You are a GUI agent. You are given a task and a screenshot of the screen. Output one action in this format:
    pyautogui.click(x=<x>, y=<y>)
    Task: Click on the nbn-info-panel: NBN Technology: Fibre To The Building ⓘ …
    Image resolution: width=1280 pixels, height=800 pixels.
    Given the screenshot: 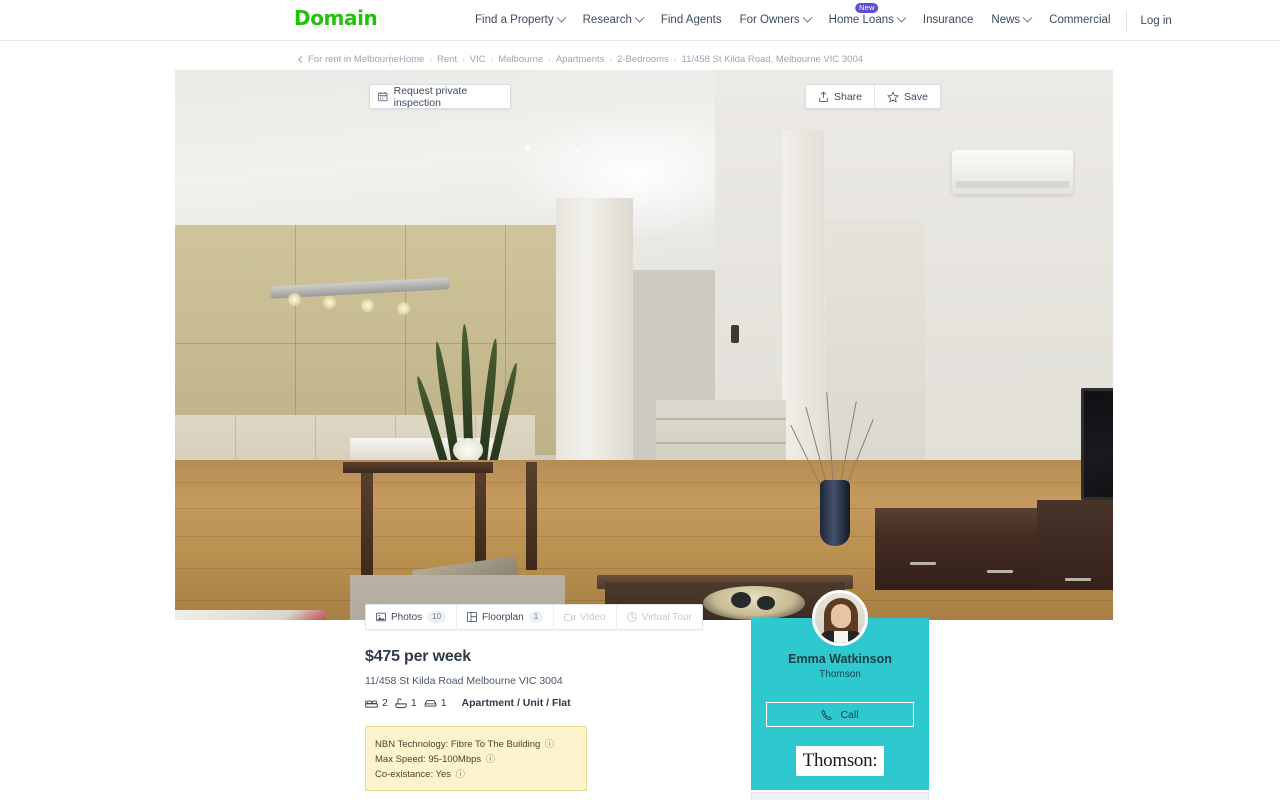 What is the action you would take?
    pyautogui.click(x=476, y=758)
    